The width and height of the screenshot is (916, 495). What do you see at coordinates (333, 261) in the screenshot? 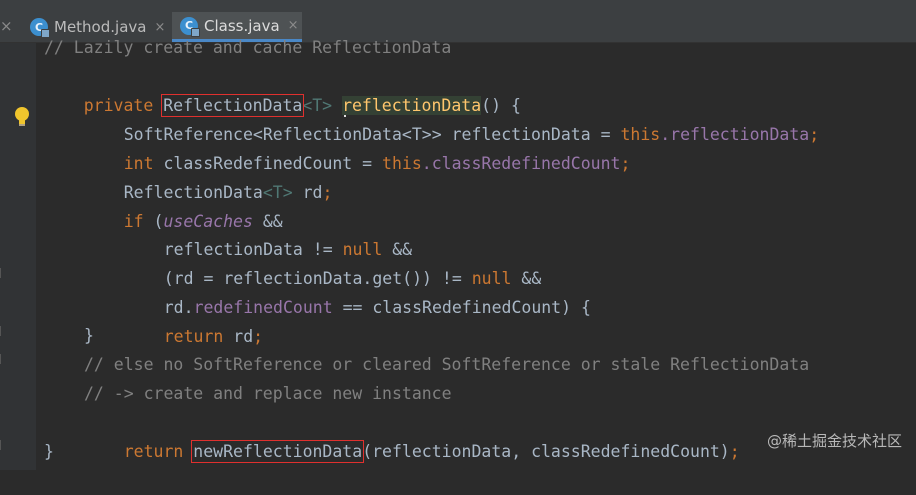
I see `code-line: (rd = reflectionData.get()) != null &&` at bounding box center [333, 261].